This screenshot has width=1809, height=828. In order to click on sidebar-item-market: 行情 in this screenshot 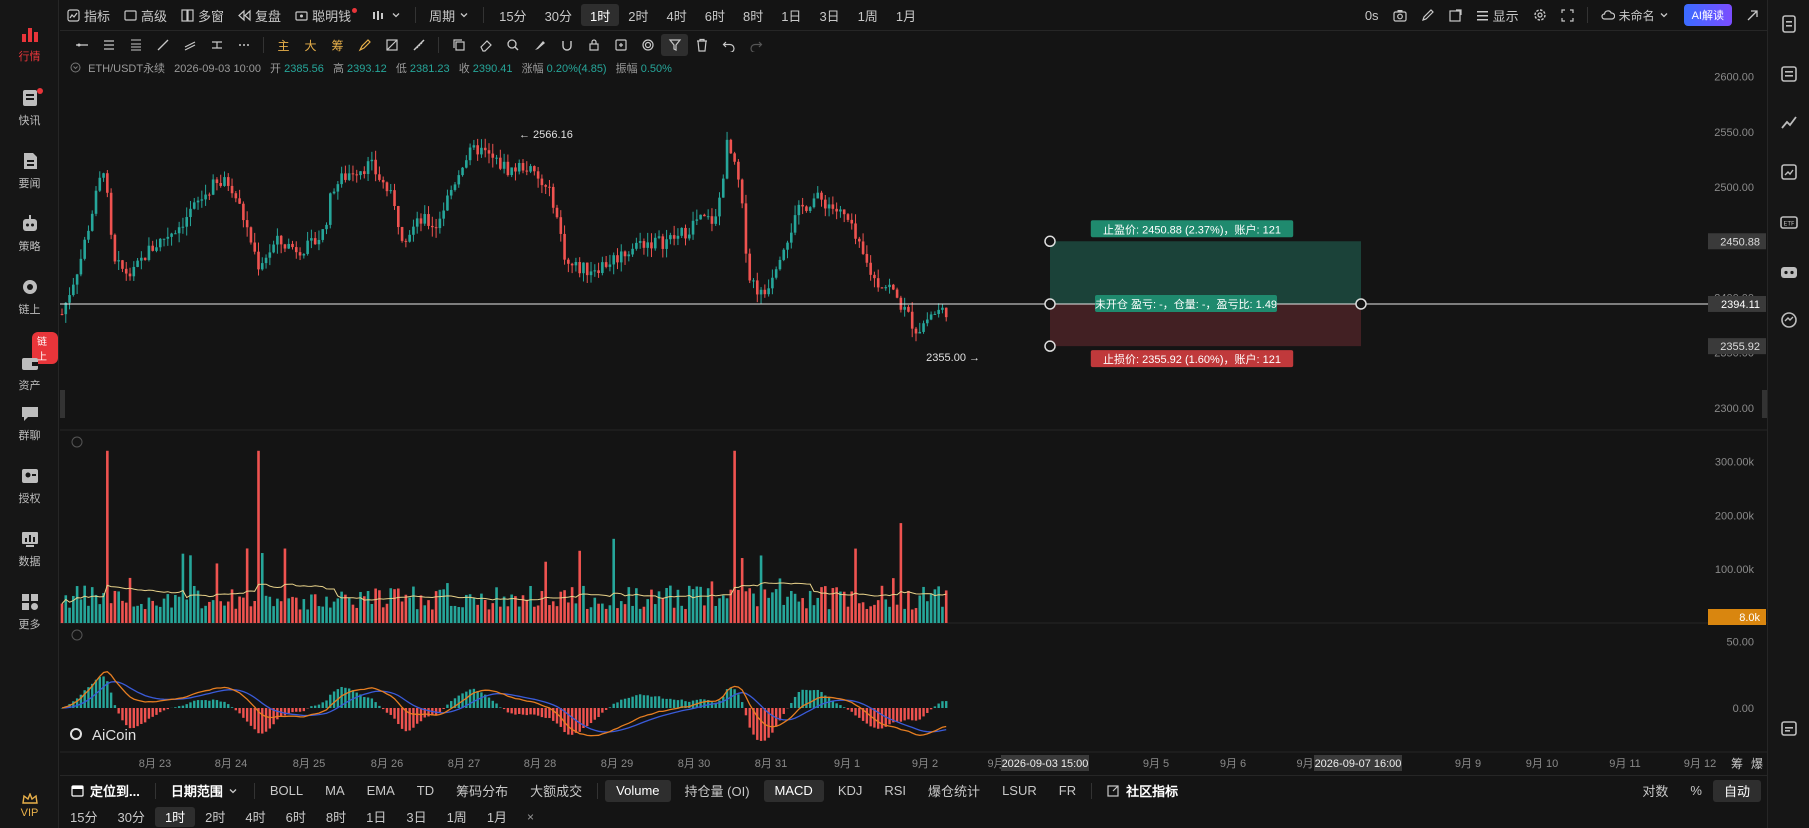, I will do `click(29, 44)`.